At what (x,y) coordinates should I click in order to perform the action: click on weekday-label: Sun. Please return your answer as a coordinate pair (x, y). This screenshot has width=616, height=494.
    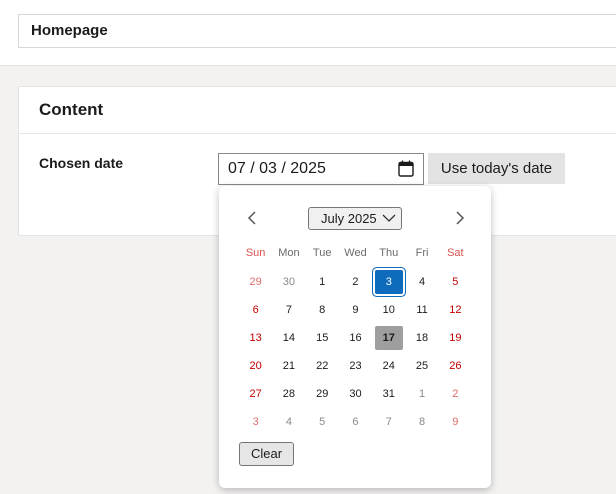
    Looking at the image, I should click on (255, 253).